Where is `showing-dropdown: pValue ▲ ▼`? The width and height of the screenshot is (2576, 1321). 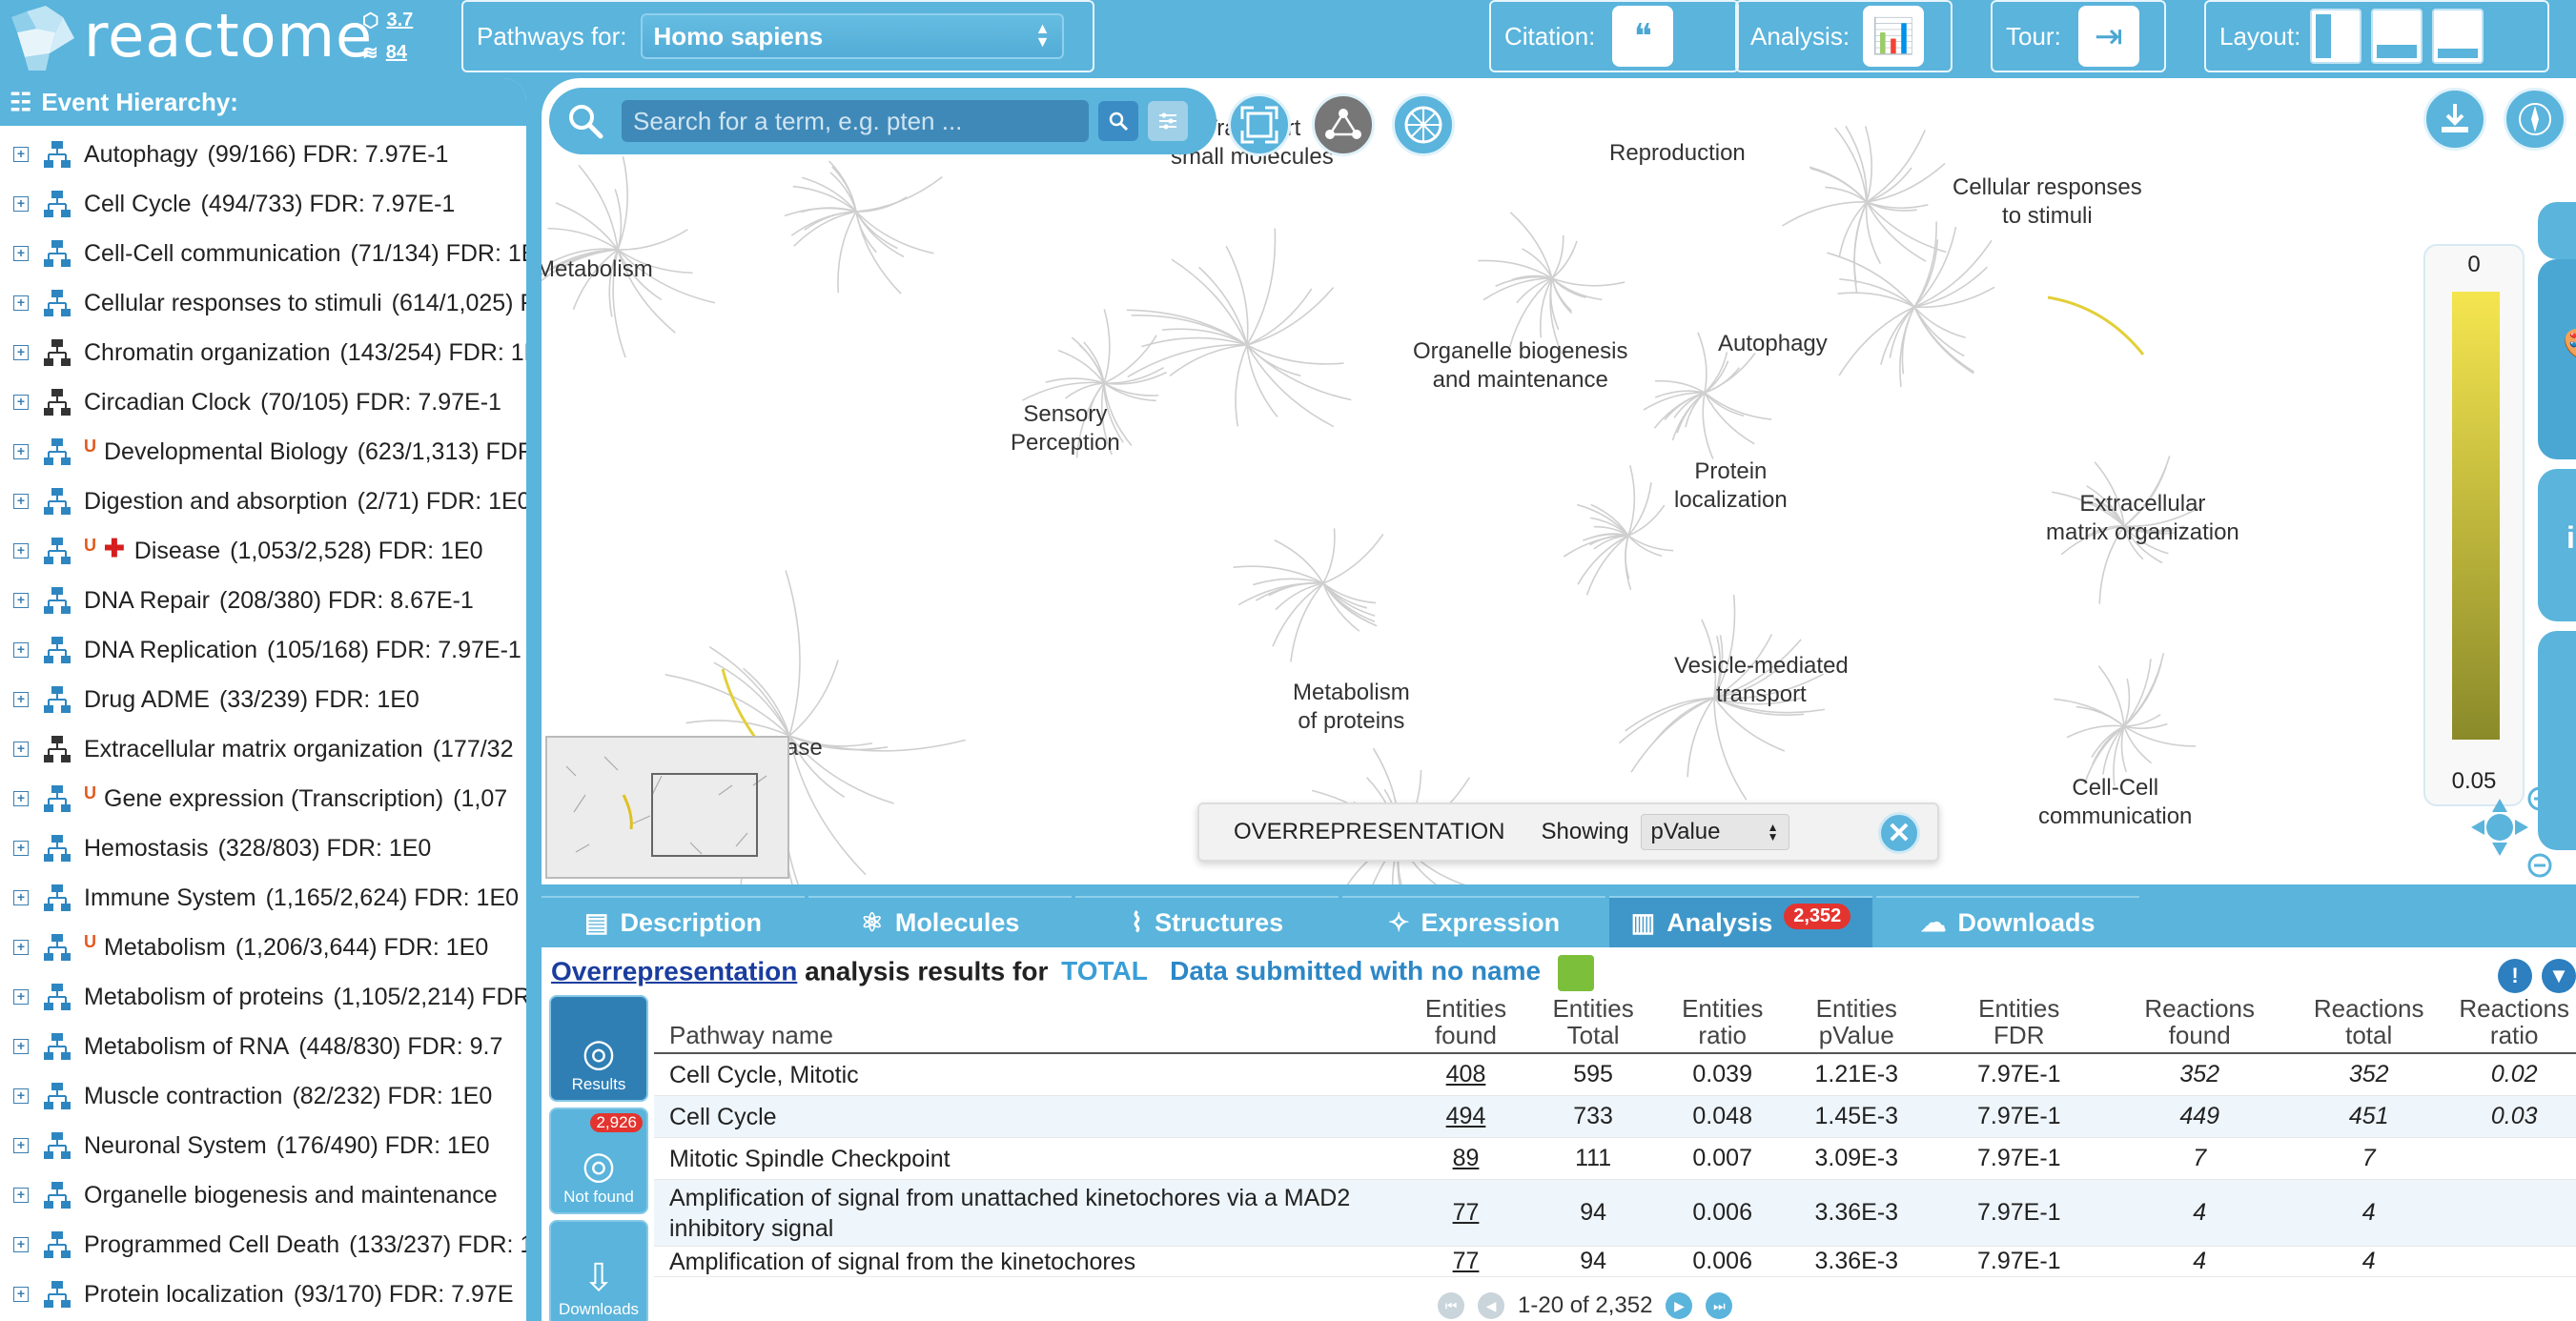
showing-dropdown: pValue ▲ ▼ is located at coordinates (1714, 832).